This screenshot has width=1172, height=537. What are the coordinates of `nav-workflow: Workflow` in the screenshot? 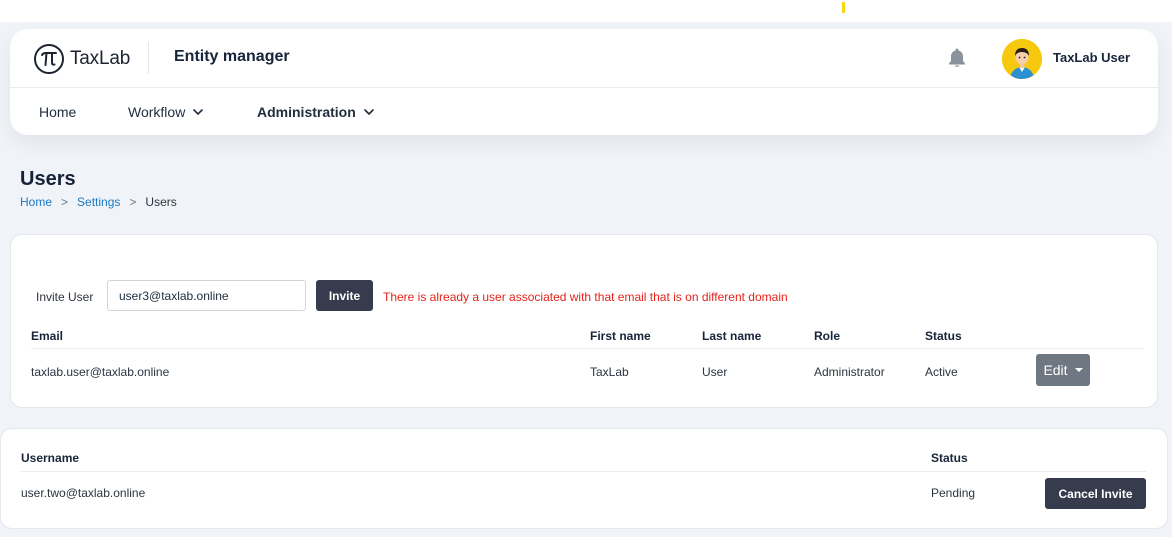 It's located at (166, 112).